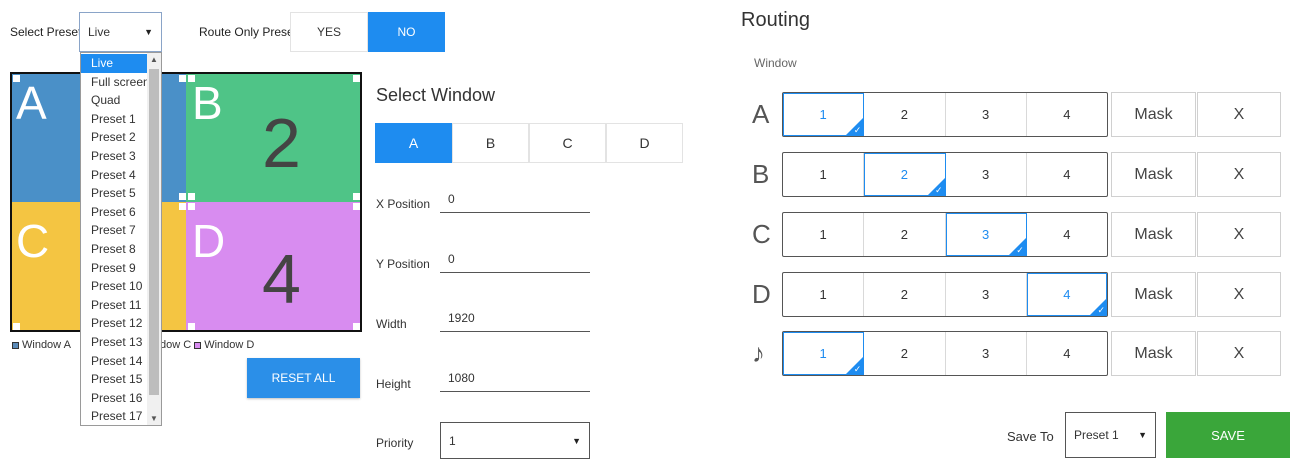 Image resolution: width=1296 pixels, height=459 pixels. What do you see at coordinates (451, 199) in the screenshot?
I see `x-position-input: 0` at bounding box center [451, 199].